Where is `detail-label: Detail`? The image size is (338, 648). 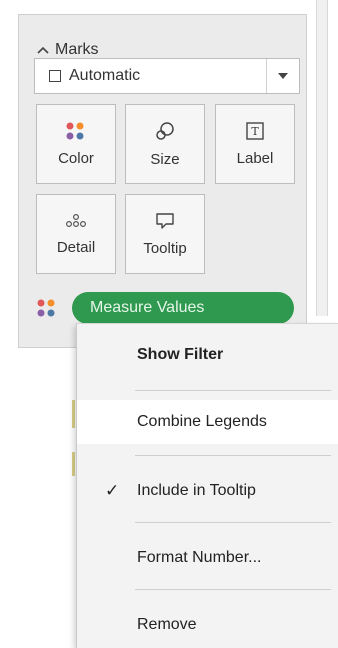 detail-label: Detail is located at coordinates (76, 247).